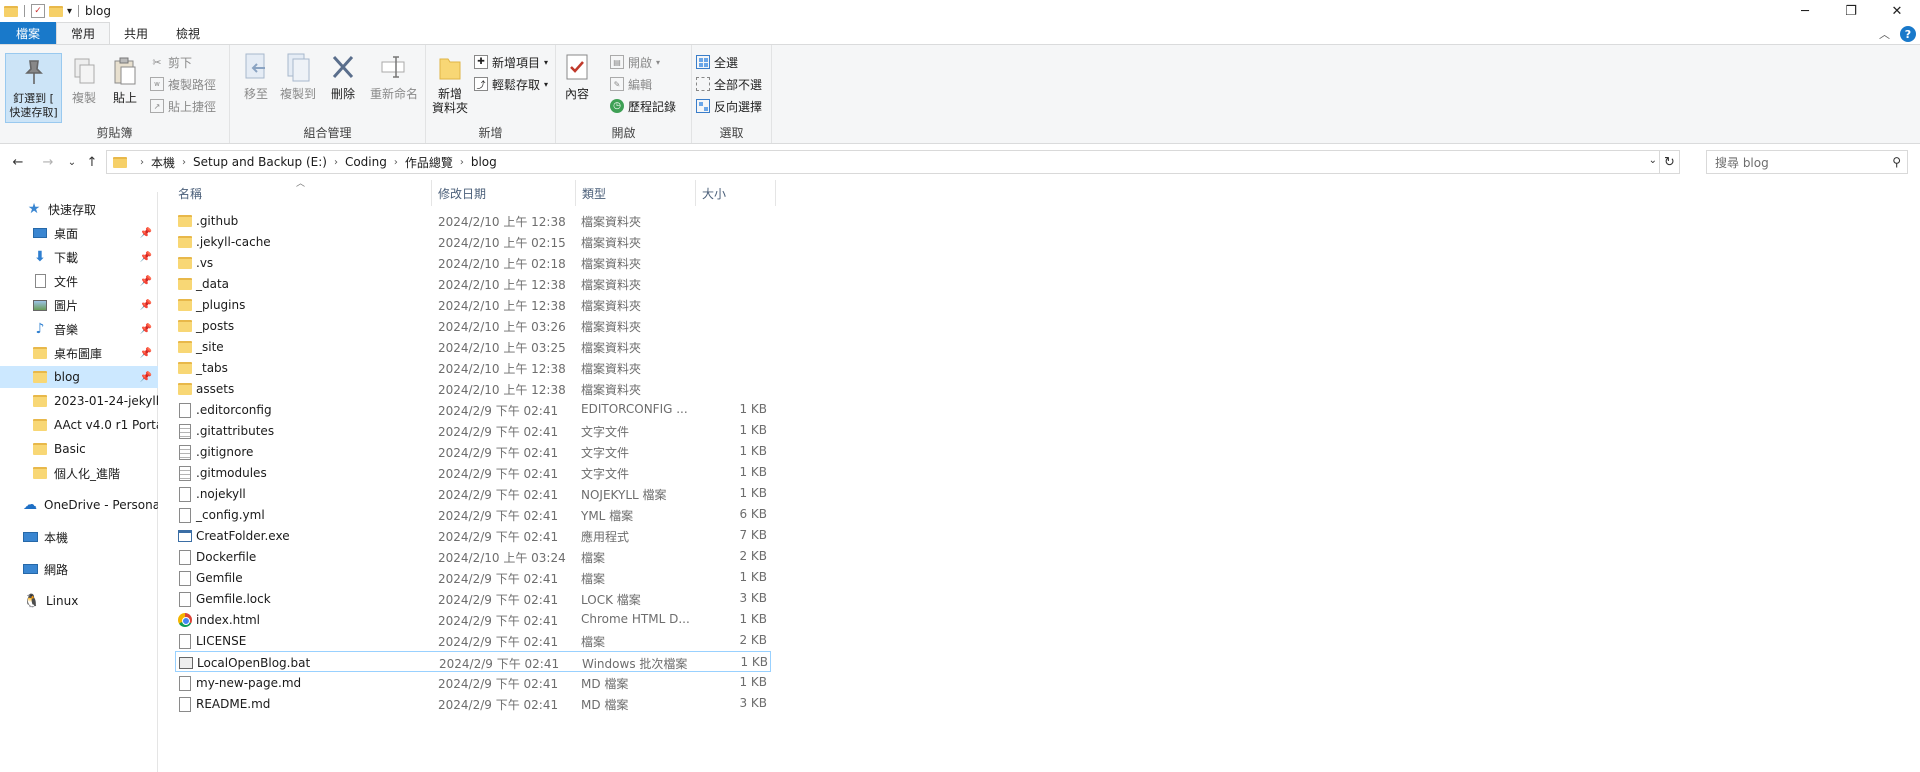  I want to click on sidebar-item-aact: AAct v4.0 r1 Portab, so click(79, 425).